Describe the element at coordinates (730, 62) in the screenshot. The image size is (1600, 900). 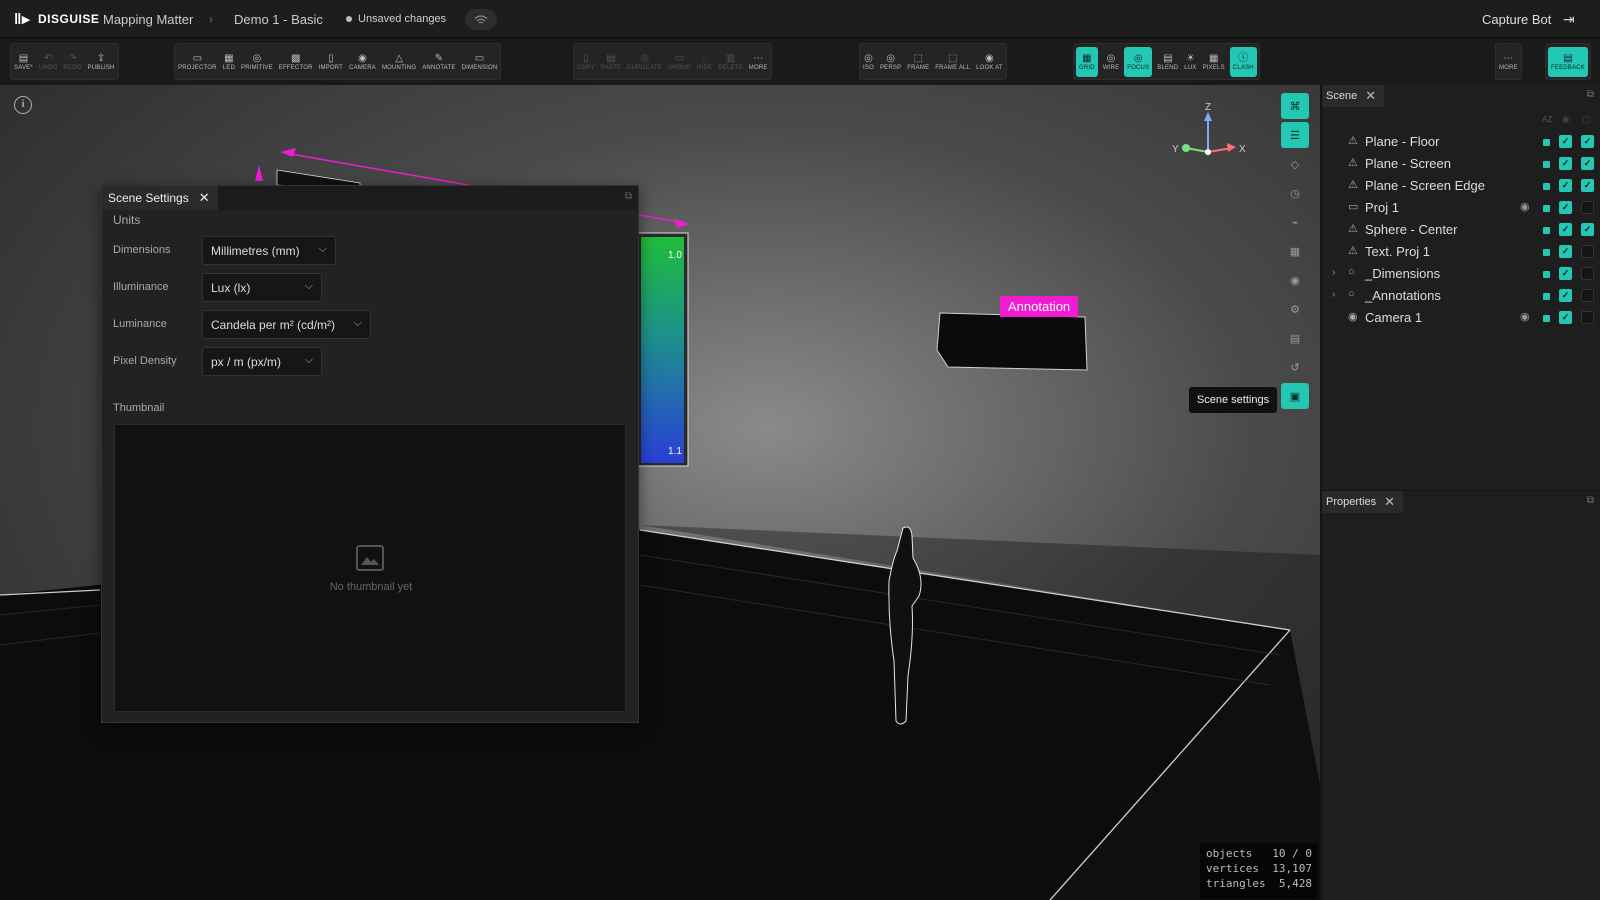
I see `delete-button: ▥ DELETE` at that location.